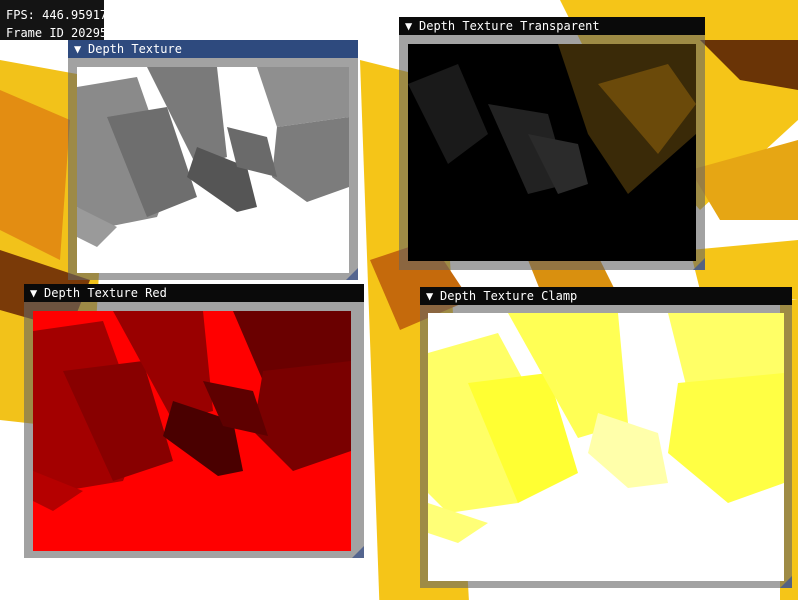 This screenshot has height=600, width=798. What do you see at coordinates (509, 26) in the screenshot?
I see `window-title: Depth Texture Transparent` at bounding box center [509, 26].